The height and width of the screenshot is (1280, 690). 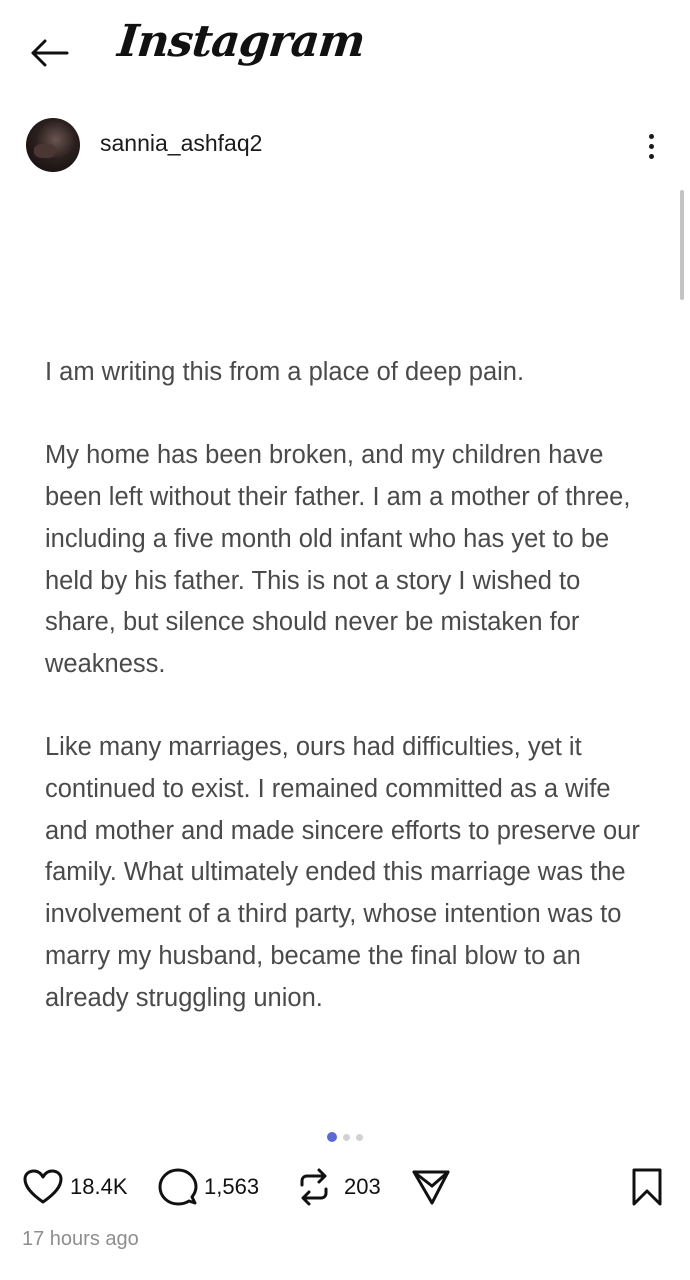 I want to click on share-button, so click(x=431, y=1187).